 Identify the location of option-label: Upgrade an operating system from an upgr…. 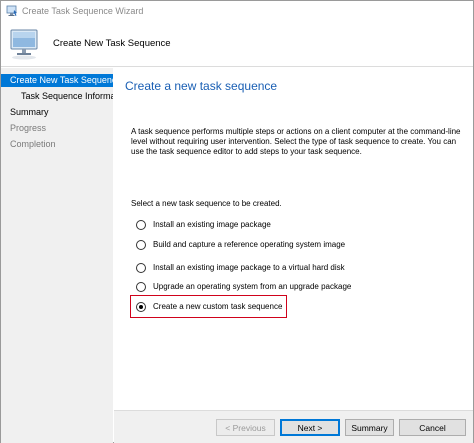
(252, 286).